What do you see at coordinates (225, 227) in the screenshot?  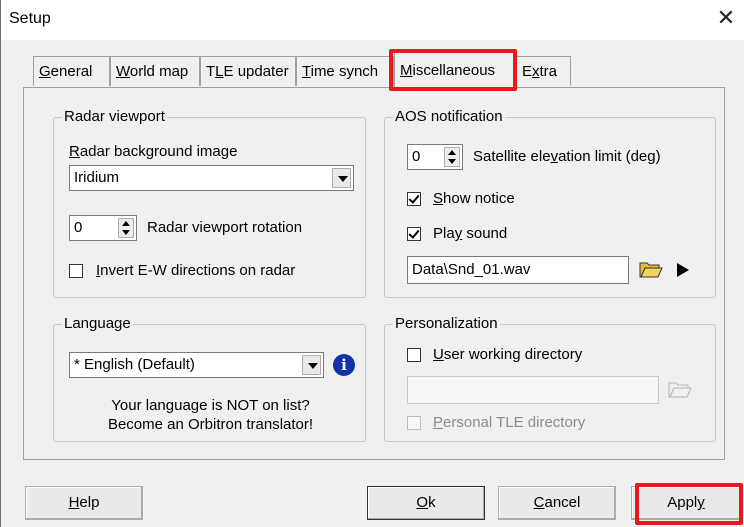 I see `radar-rotation-label: Radar viewport rotation` at bounding box center [225, 227].